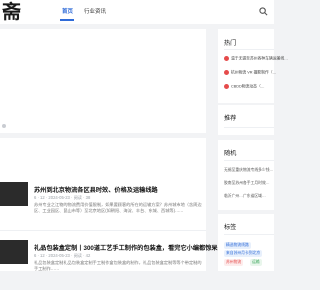  I want to click on tag: 运输, so click(256, 262).